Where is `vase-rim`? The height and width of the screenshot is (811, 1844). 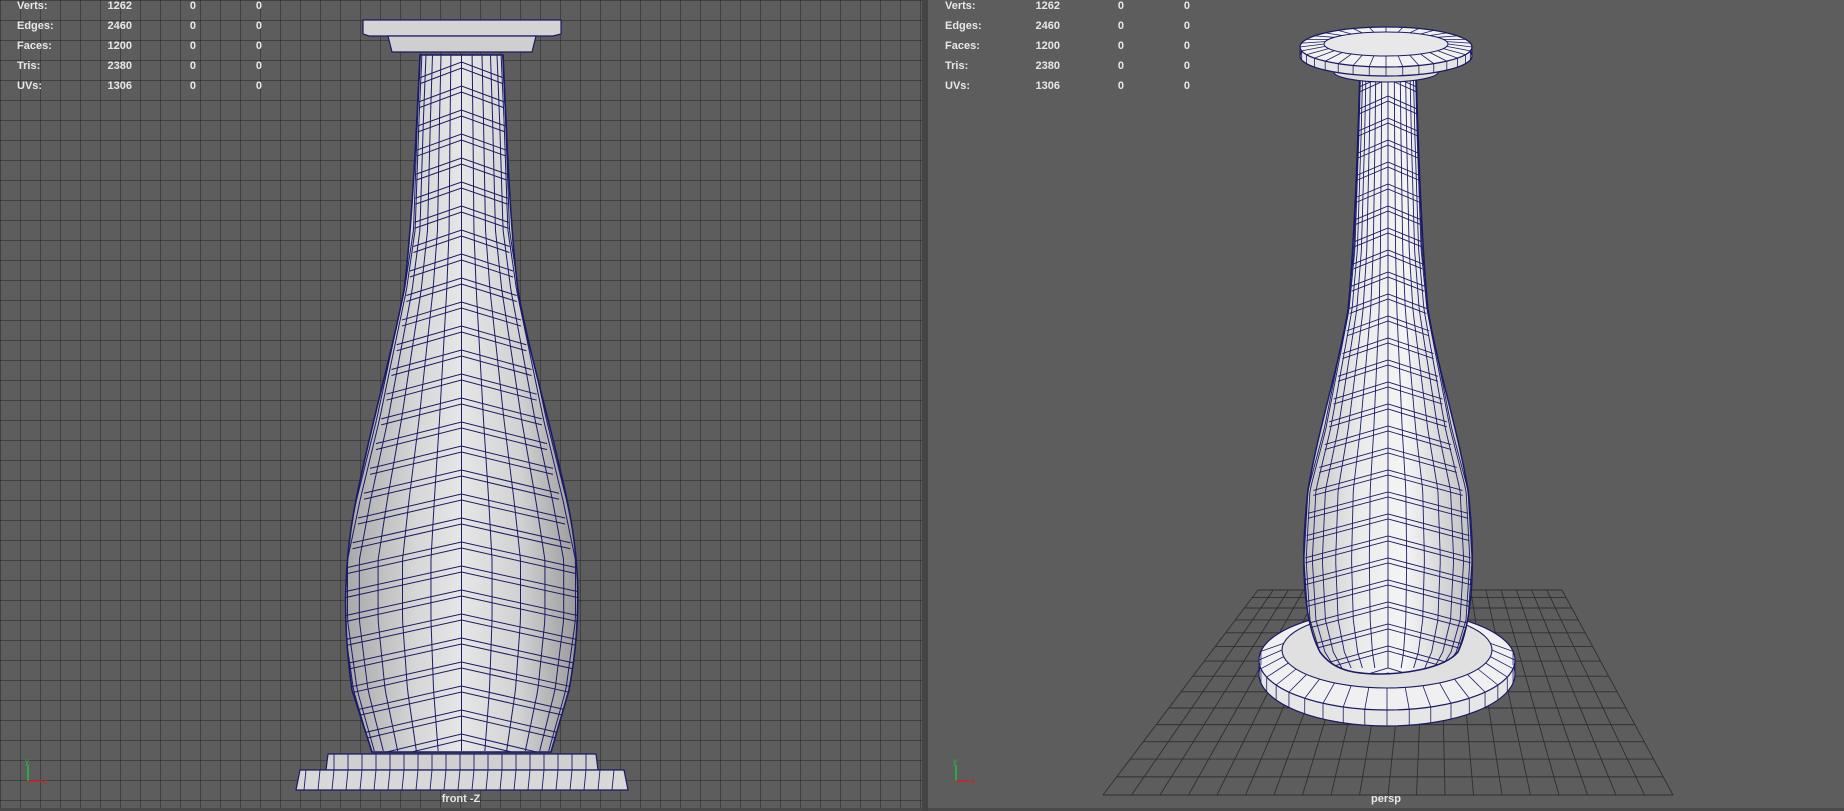 vase-rim is located at coordinates (462, 28).